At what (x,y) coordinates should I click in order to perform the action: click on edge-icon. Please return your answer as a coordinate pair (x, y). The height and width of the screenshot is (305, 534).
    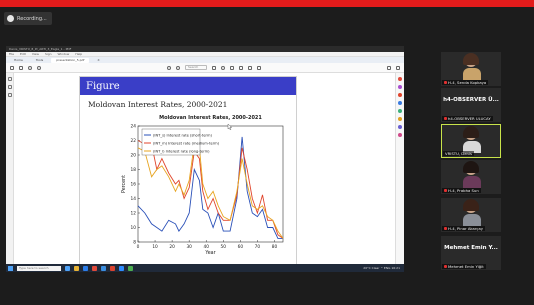
    Looking at the image, I should click on (85, 268).